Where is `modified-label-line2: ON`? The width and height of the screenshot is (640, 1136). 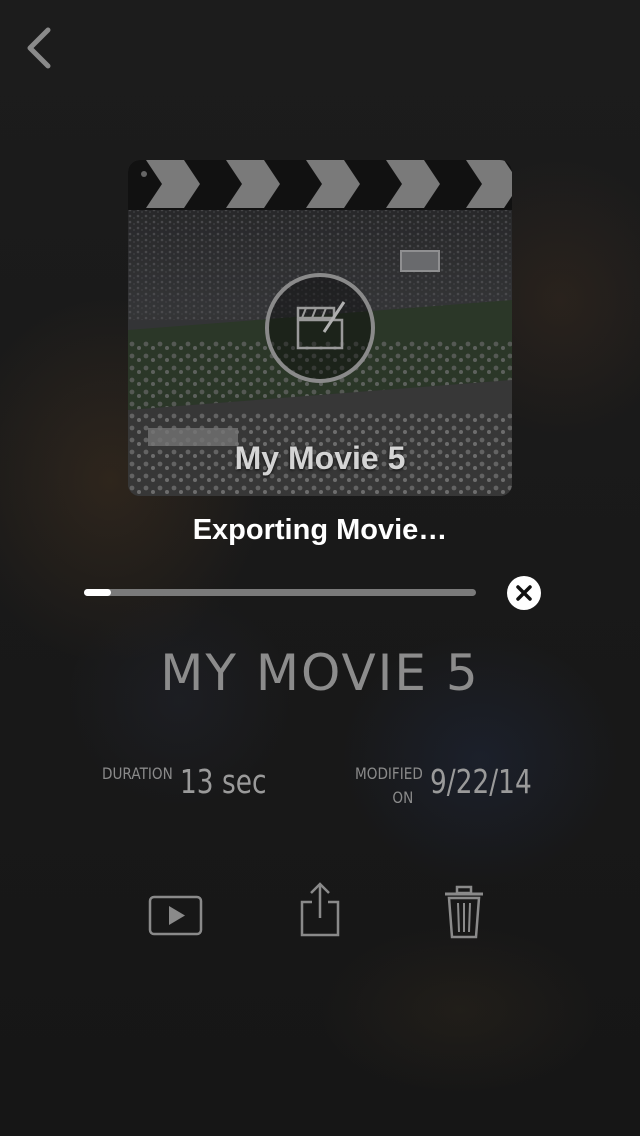
modified-label-line2: ON is located at coordinates (403, 797).